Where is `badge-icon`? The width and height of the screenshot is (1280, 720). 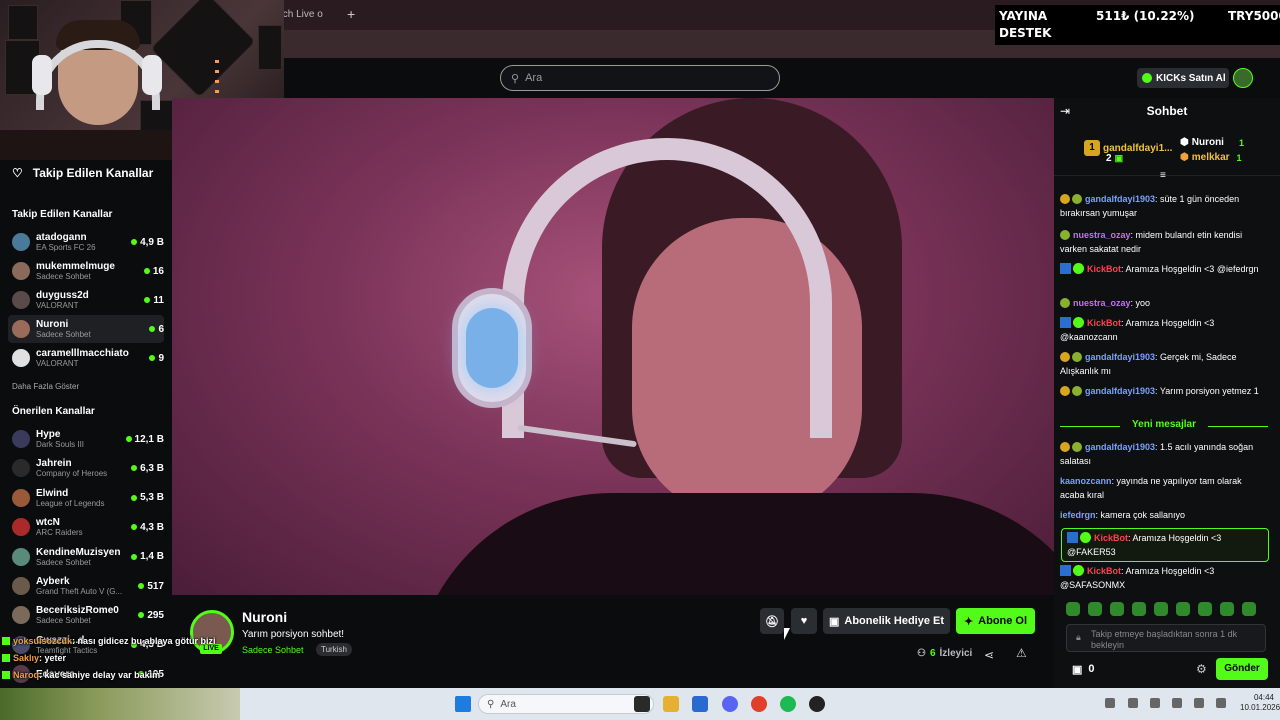 badge-icon is located at coordinates (6, 658).